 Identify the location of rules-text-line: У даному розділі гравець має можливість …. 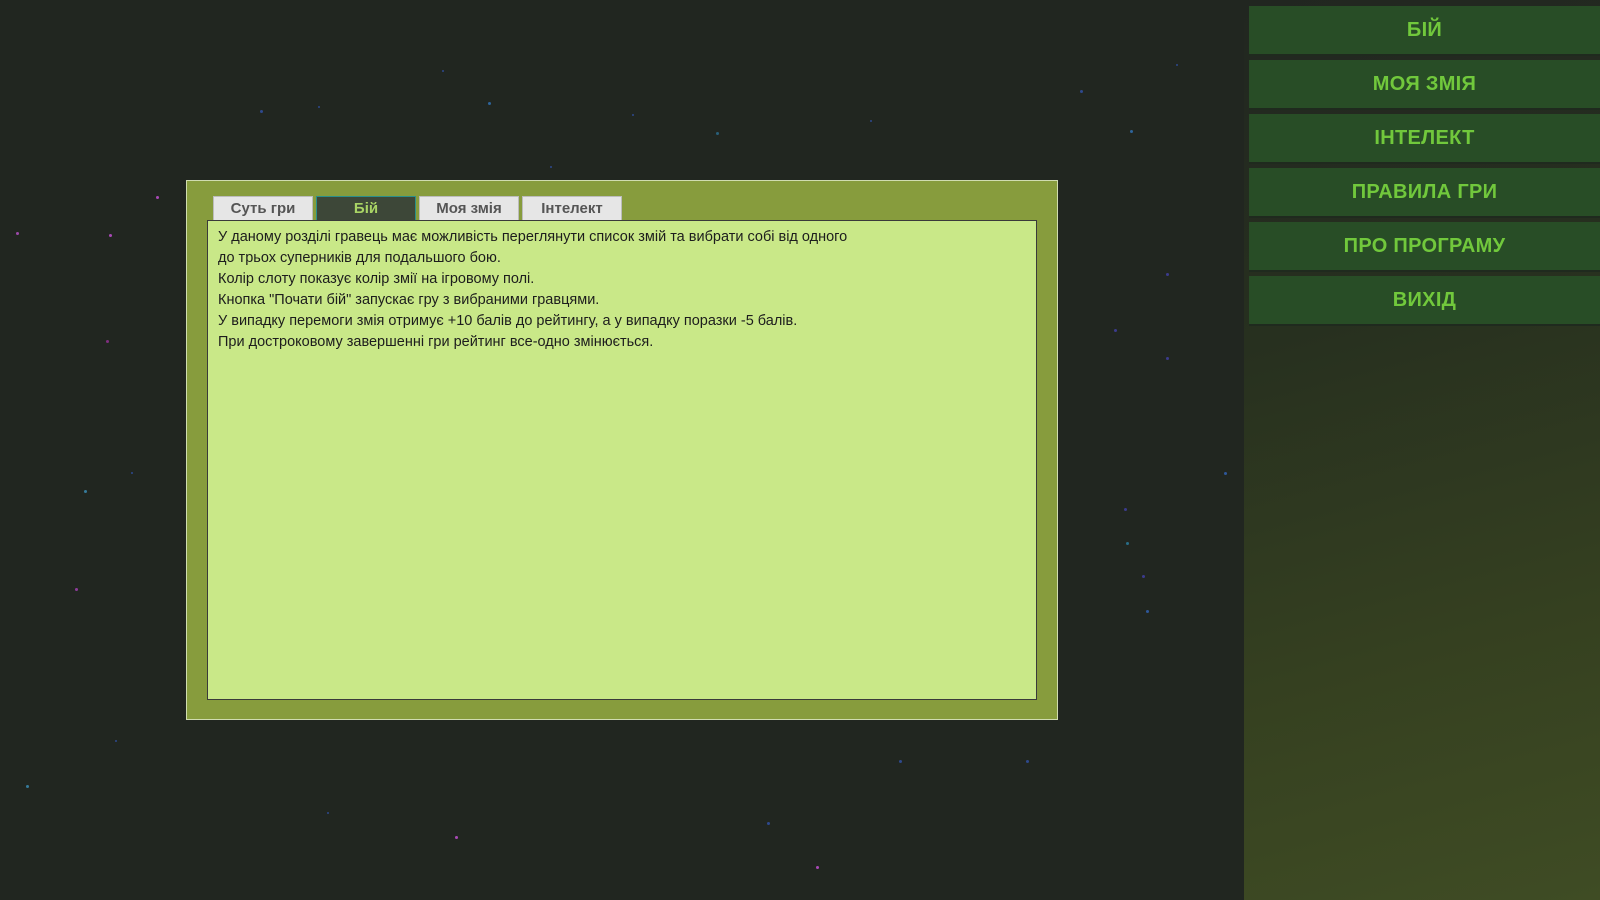
(533, 237).